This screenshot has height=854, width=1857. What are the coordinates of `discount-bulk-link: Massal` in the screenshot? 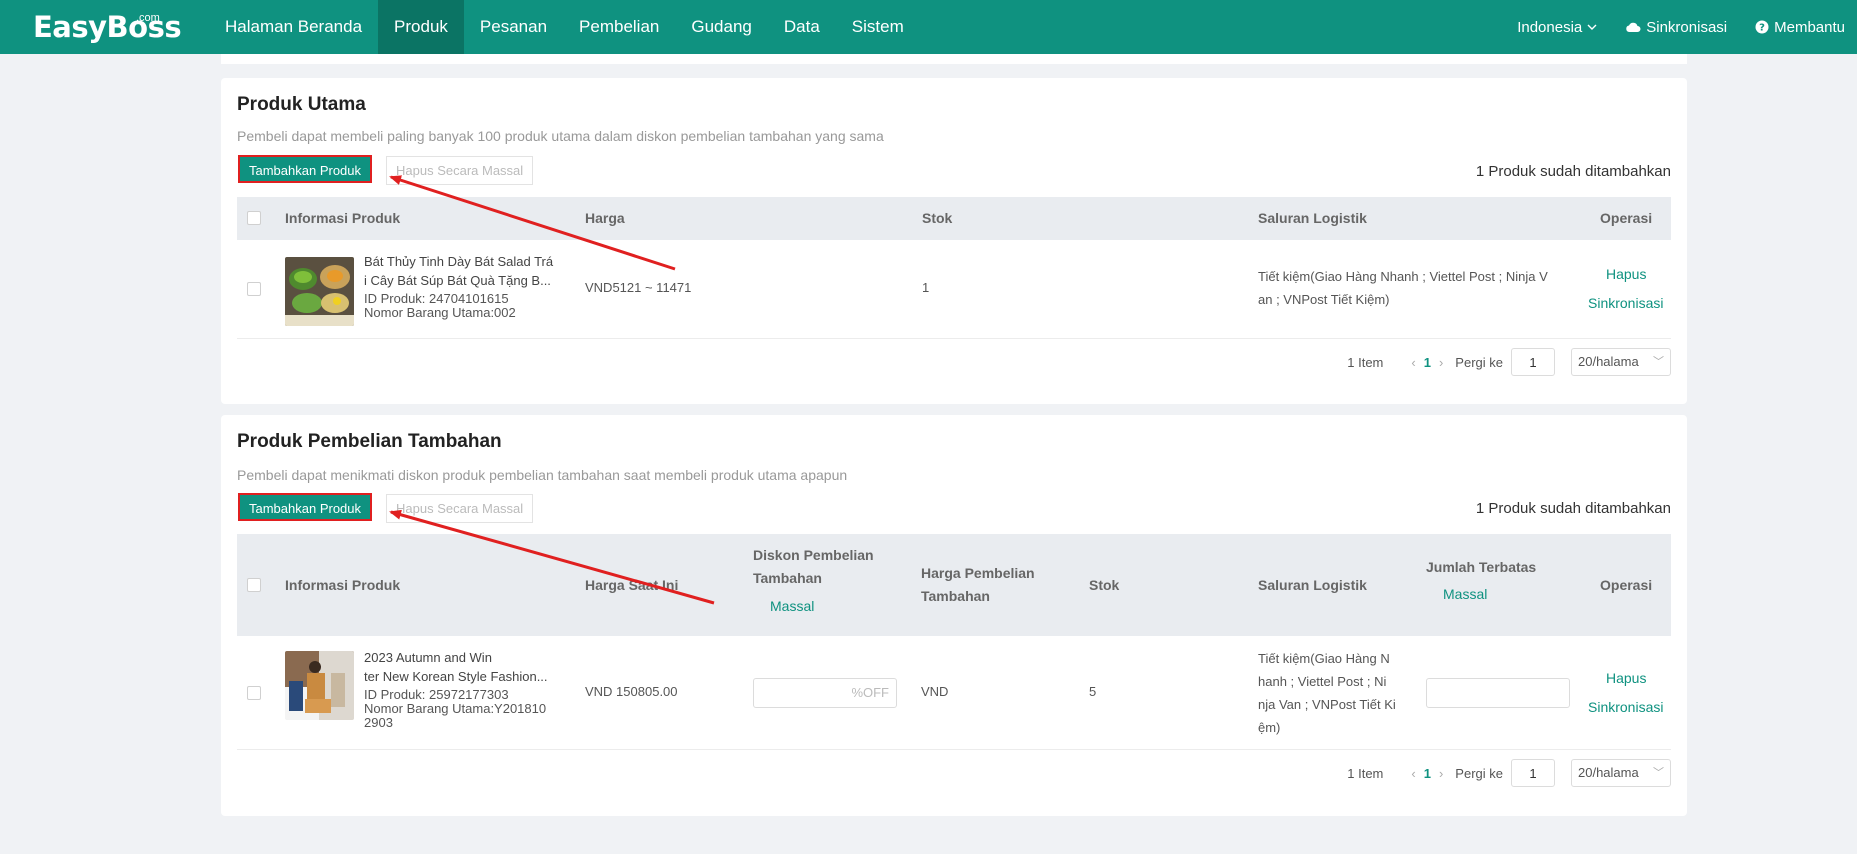 It's located at (792, 606).